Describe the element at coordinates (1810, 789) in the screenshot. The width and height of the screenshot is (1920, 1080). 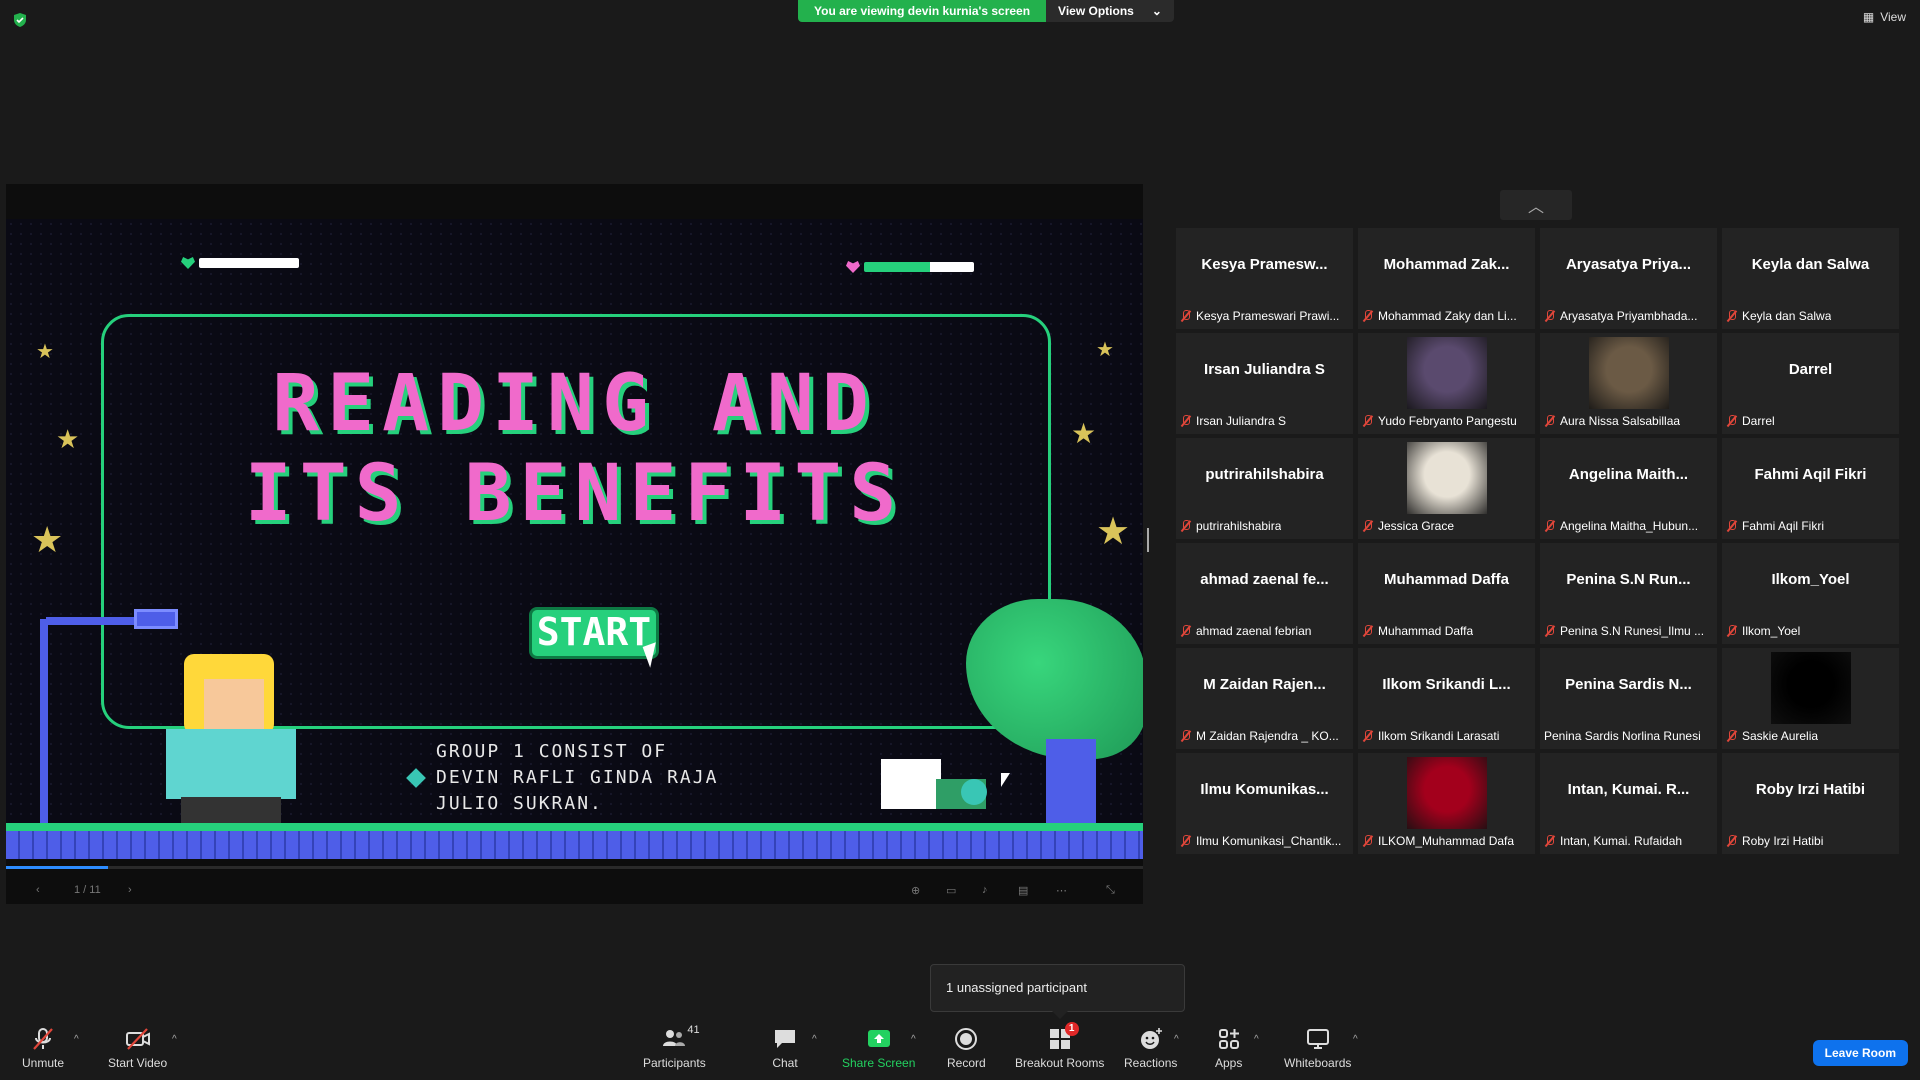
I see `participant-display-name: Roby Irzi Hatibi` at that location.